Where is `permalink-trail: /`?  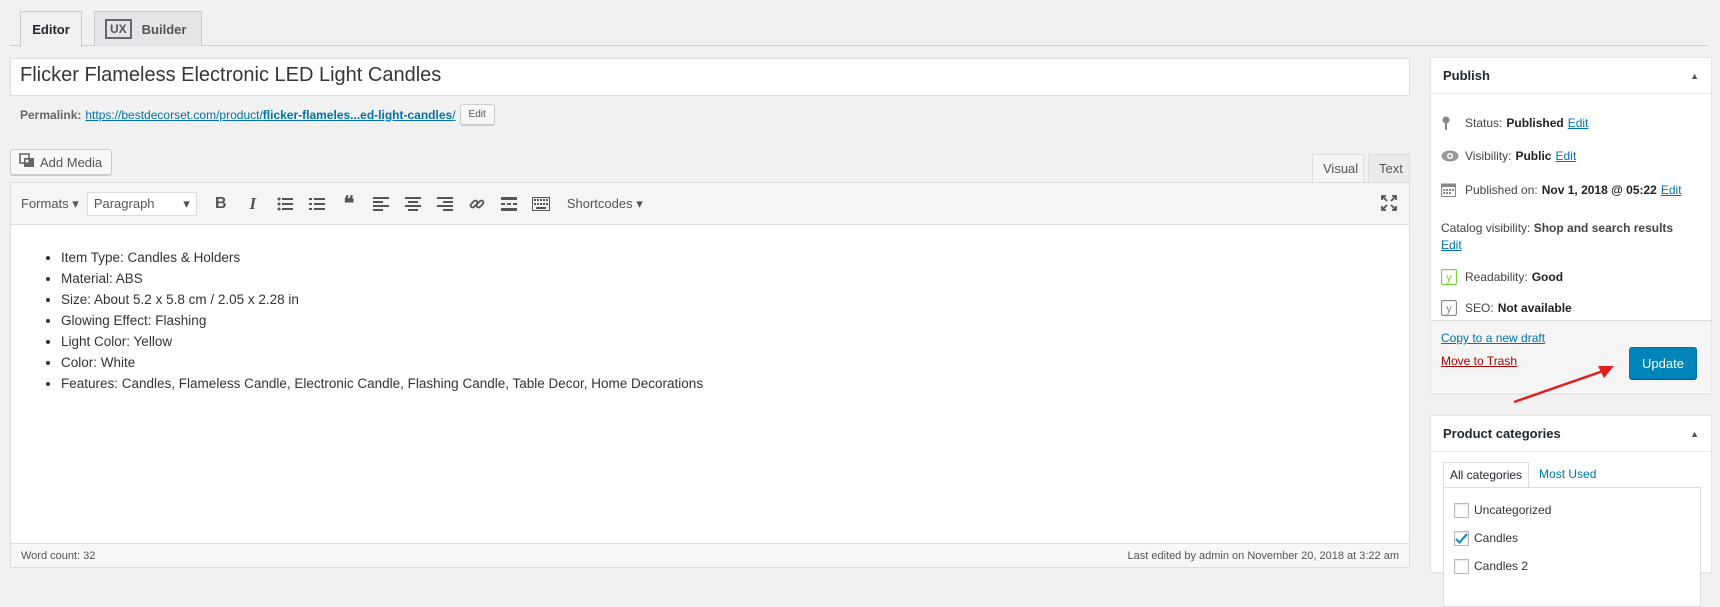 permalink-trail: / is located at coordinates (454, 114).